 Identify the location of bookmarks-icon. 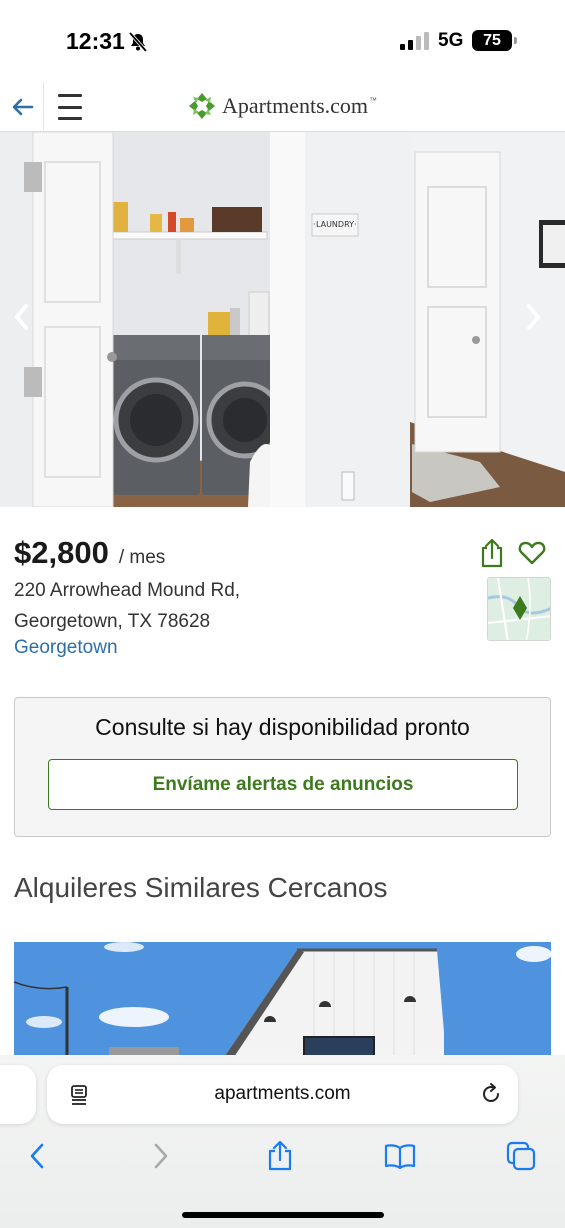
(400, 1156).